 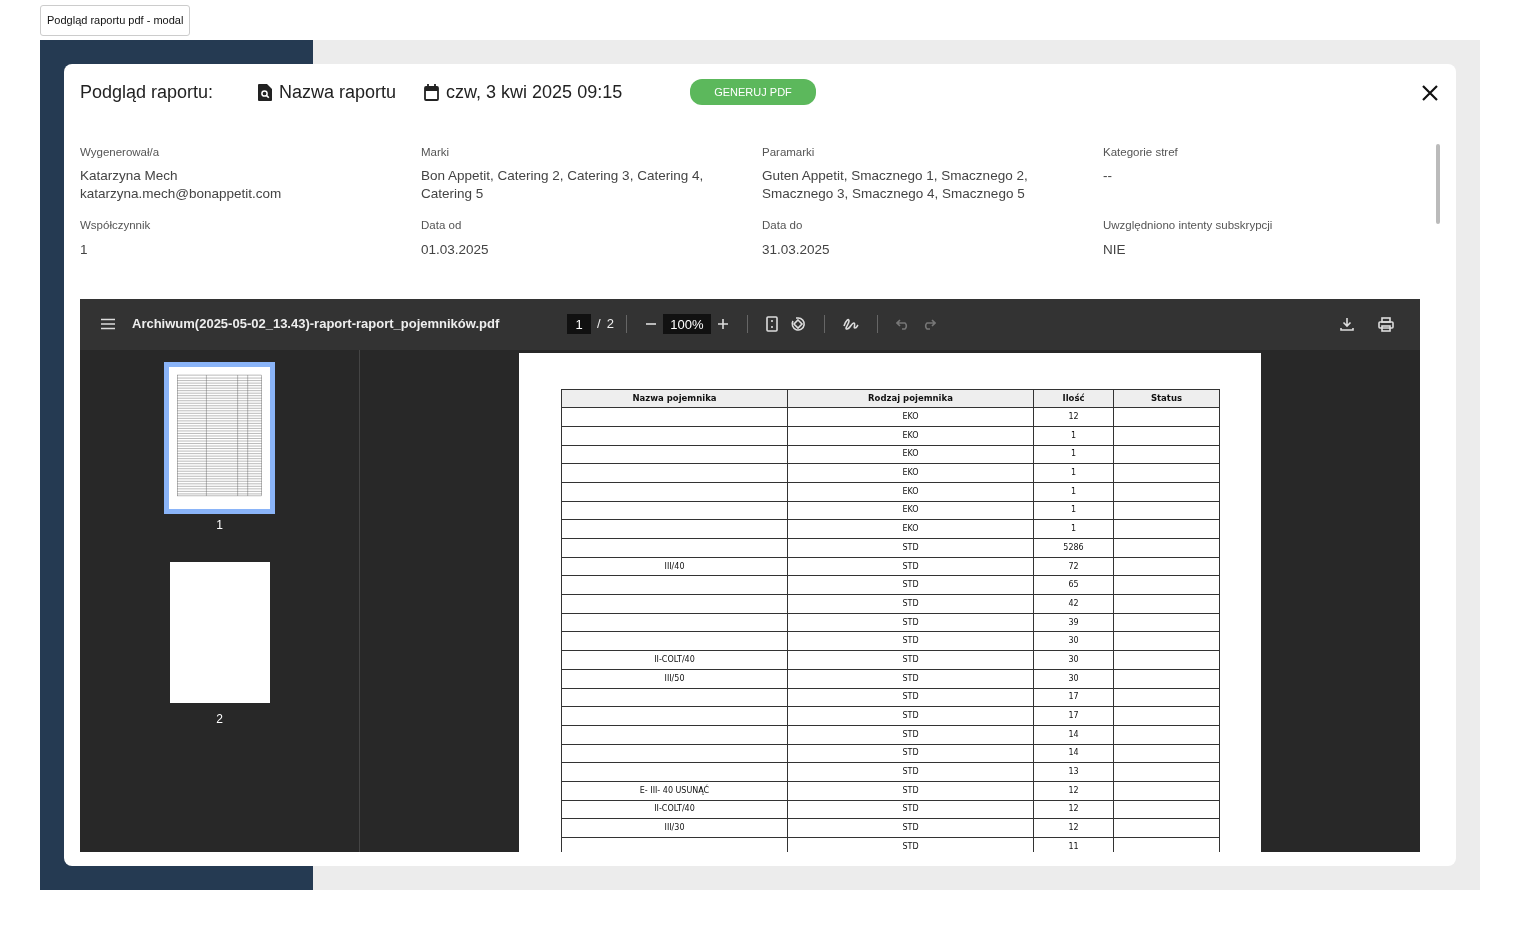 What do you see at coordinates (674, 398) in the screenshot?
I see `column-header: Nazwa pojemnika` at bounding box center [674, 398].